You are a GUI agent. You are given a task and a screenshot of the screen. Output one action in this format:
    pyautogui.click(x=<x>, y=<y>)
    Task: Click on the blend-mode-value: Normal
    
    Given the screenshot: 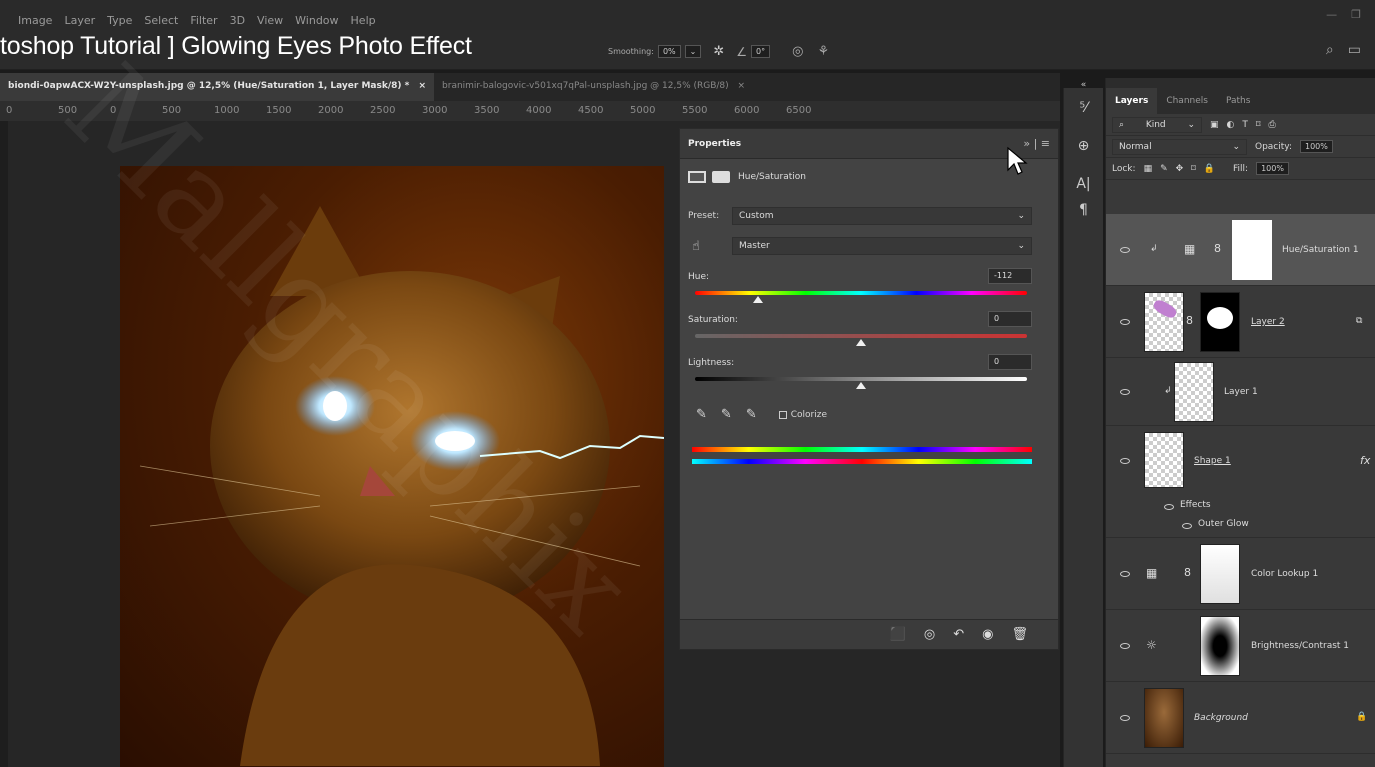 What is the action you would take?
    pyautogui.click(x=1135, y=146)
    